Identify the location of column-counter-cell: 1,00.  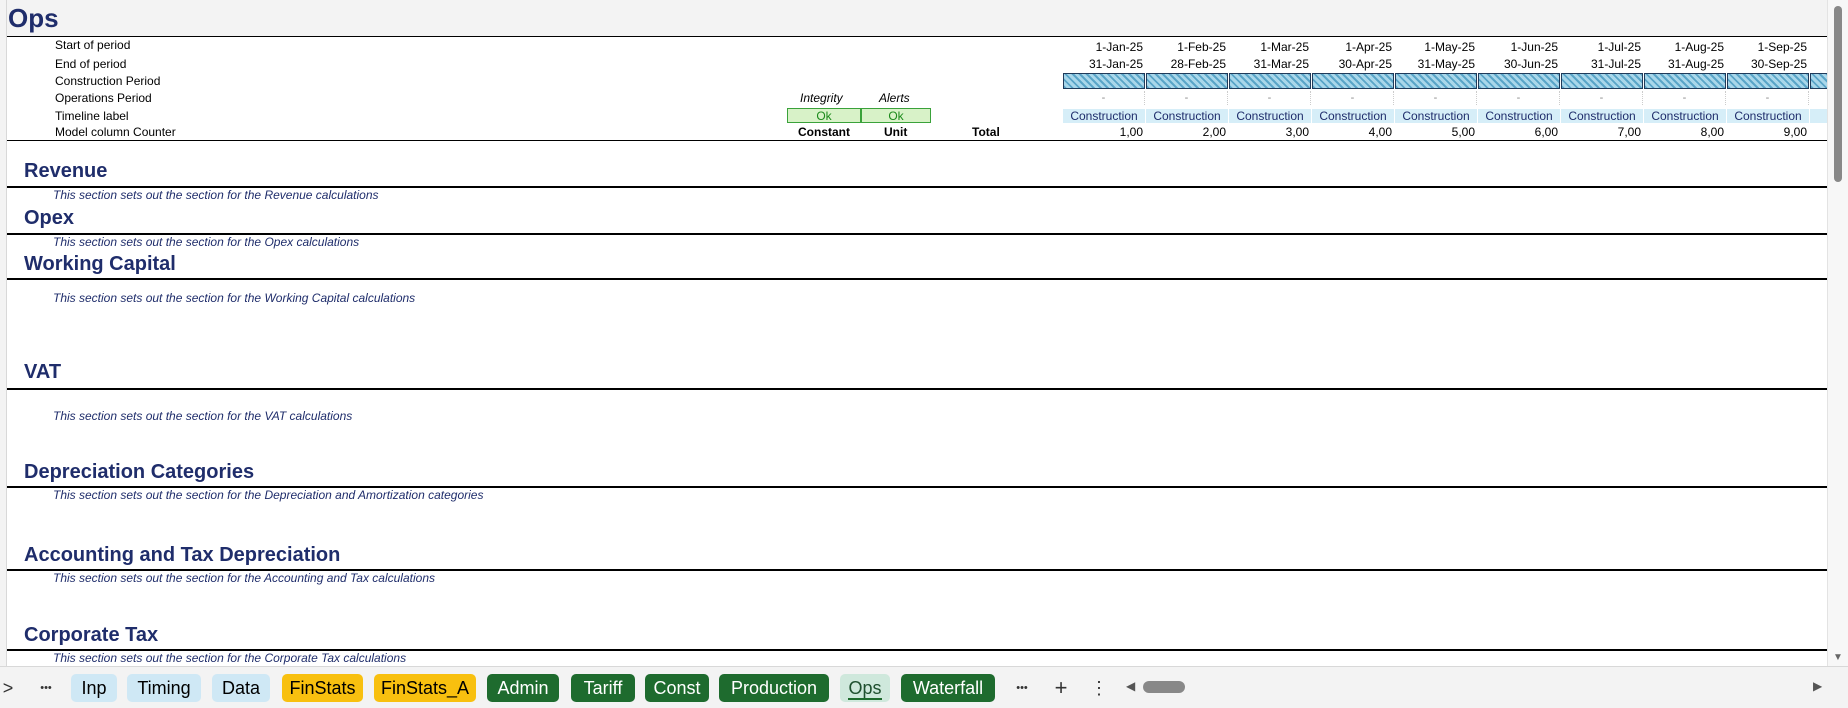
(1103, 132).